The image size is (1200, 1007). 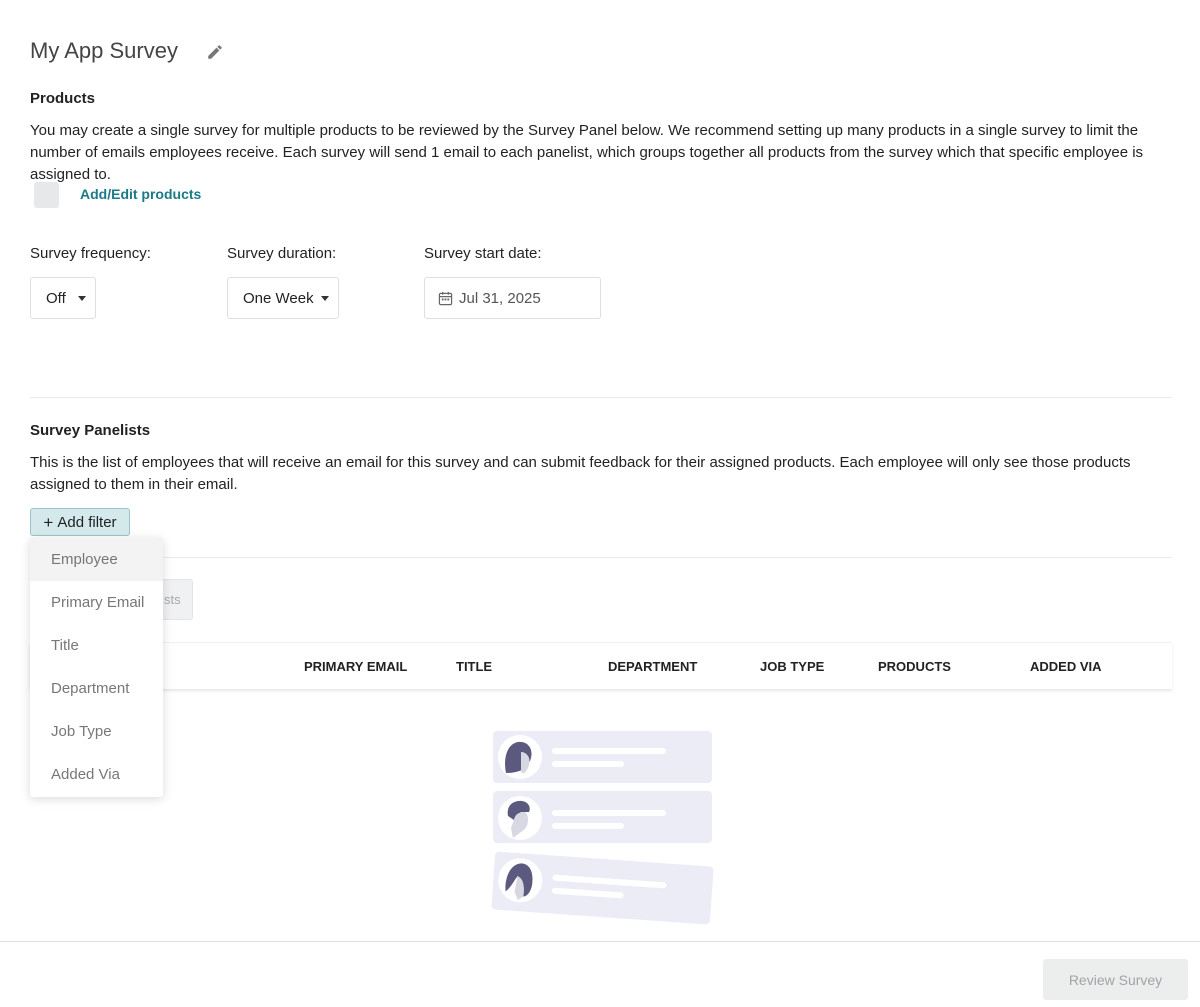 I want to click on filter-divider, so click(x=601, y=557).